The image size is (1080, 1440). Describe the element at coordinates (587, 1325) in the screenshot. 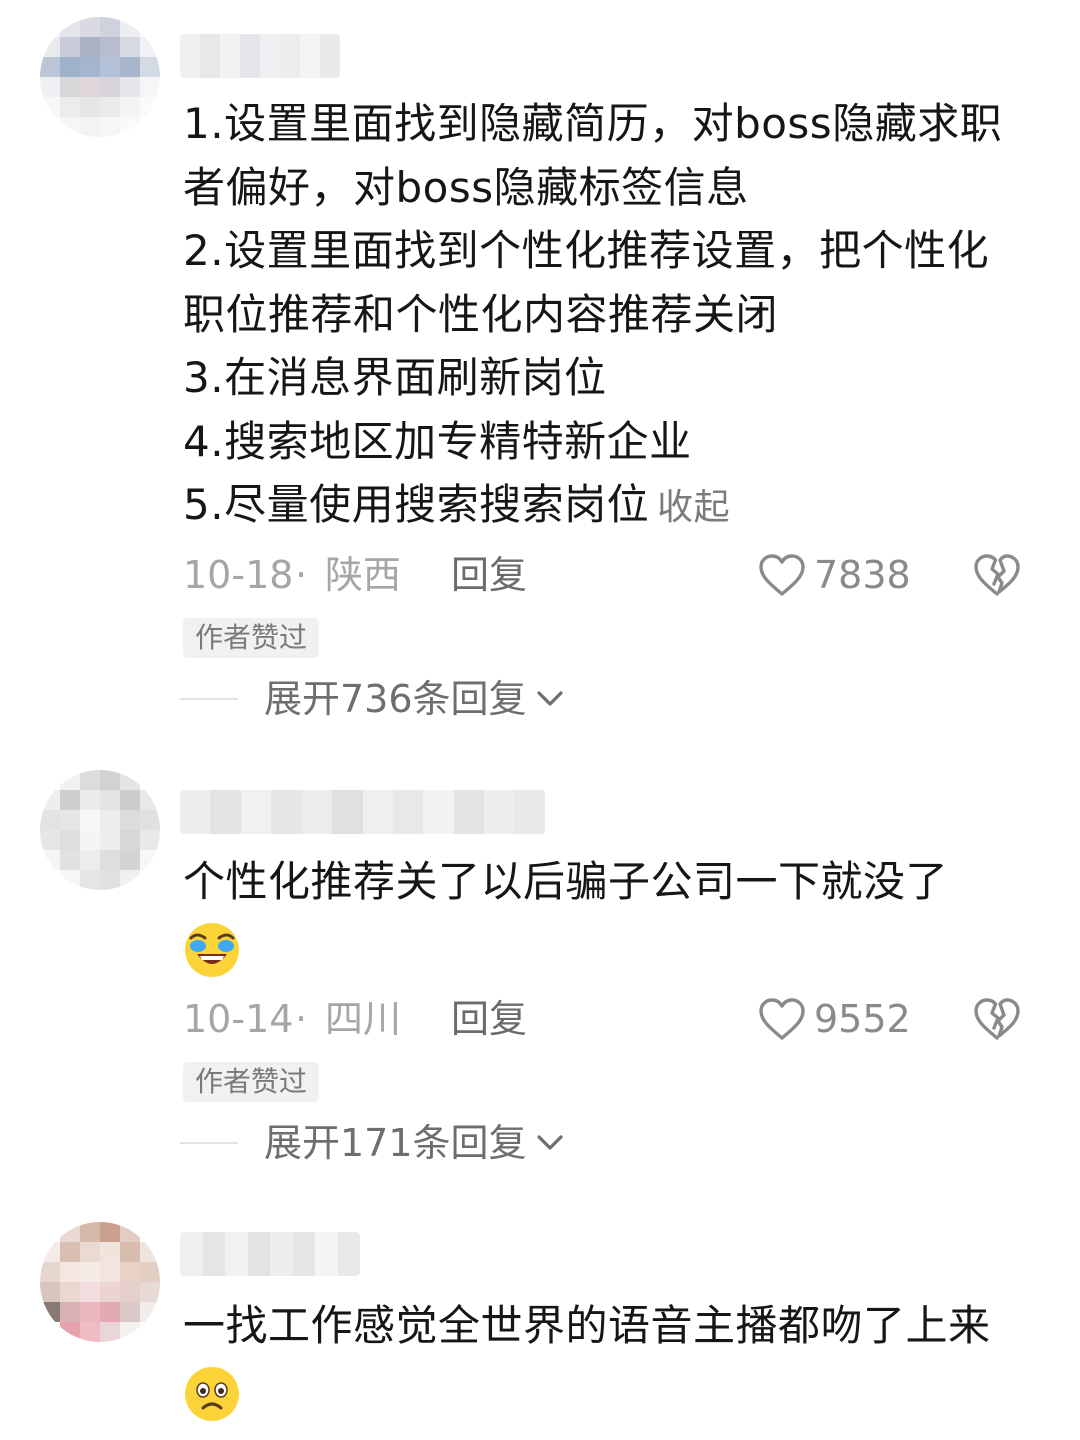

I see `comment-line: 一找工作感觉全世界的语音主播都吻了上来` at that location.